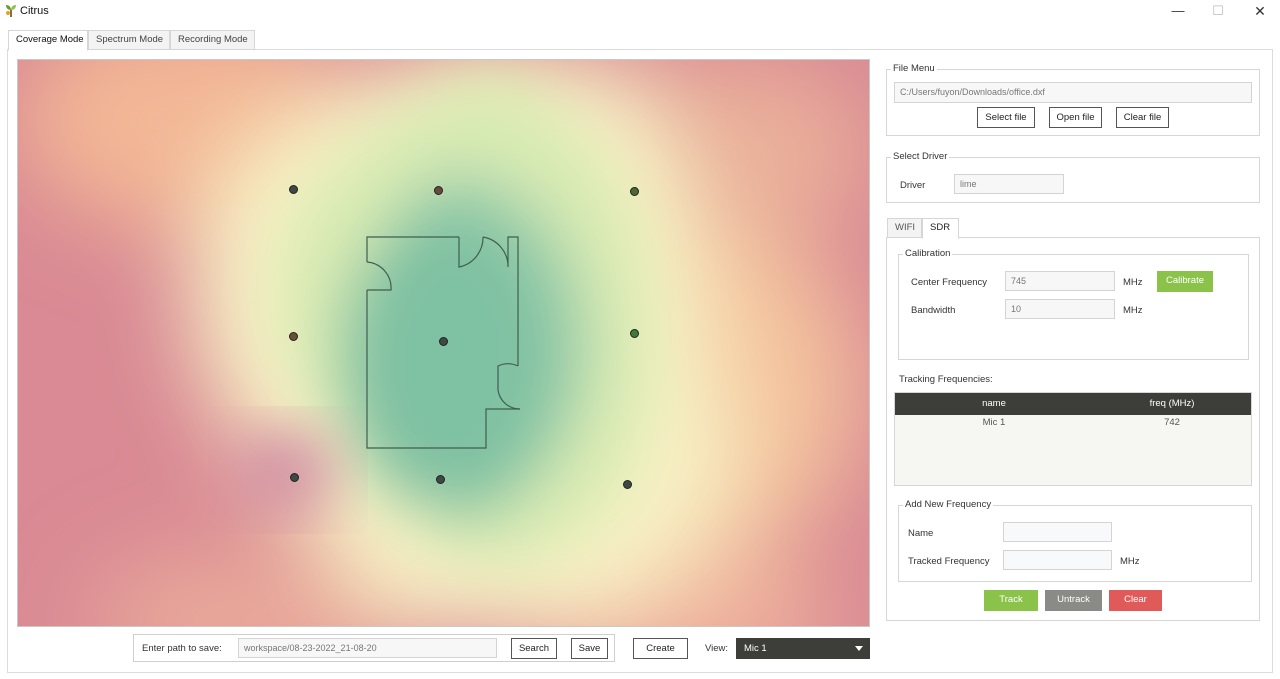  Describe the element at coordinates (1218, 12) in the screenshot. I see `maximize-button: ☐` at that location.